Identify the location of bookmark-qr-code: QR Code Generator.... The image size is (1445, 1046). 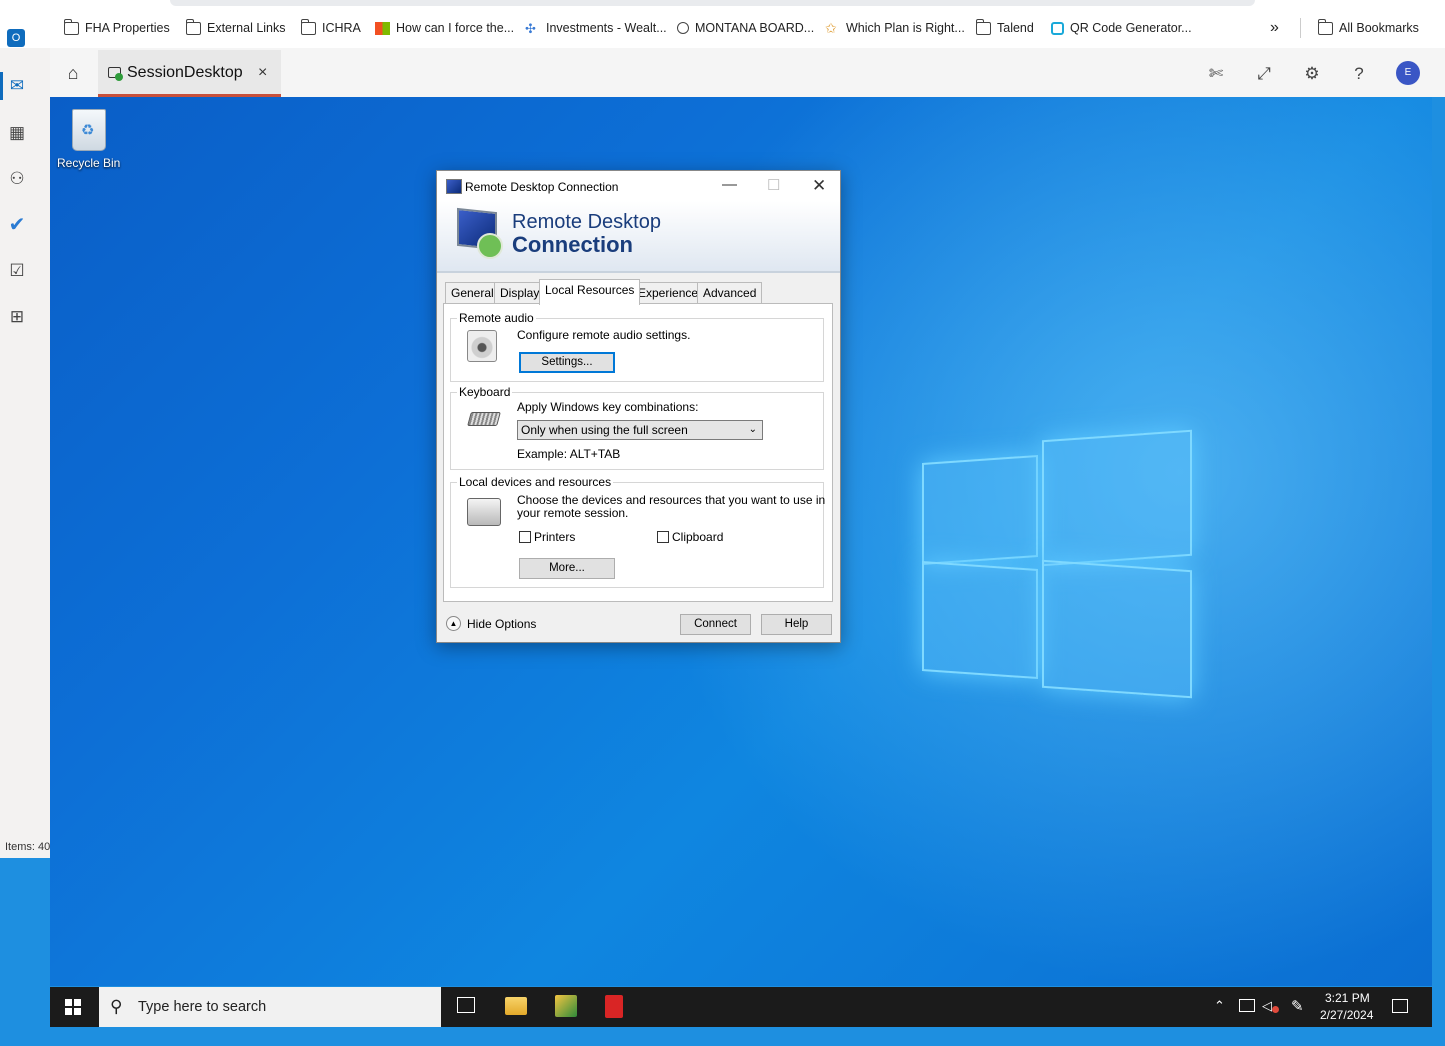
(1121, 28).